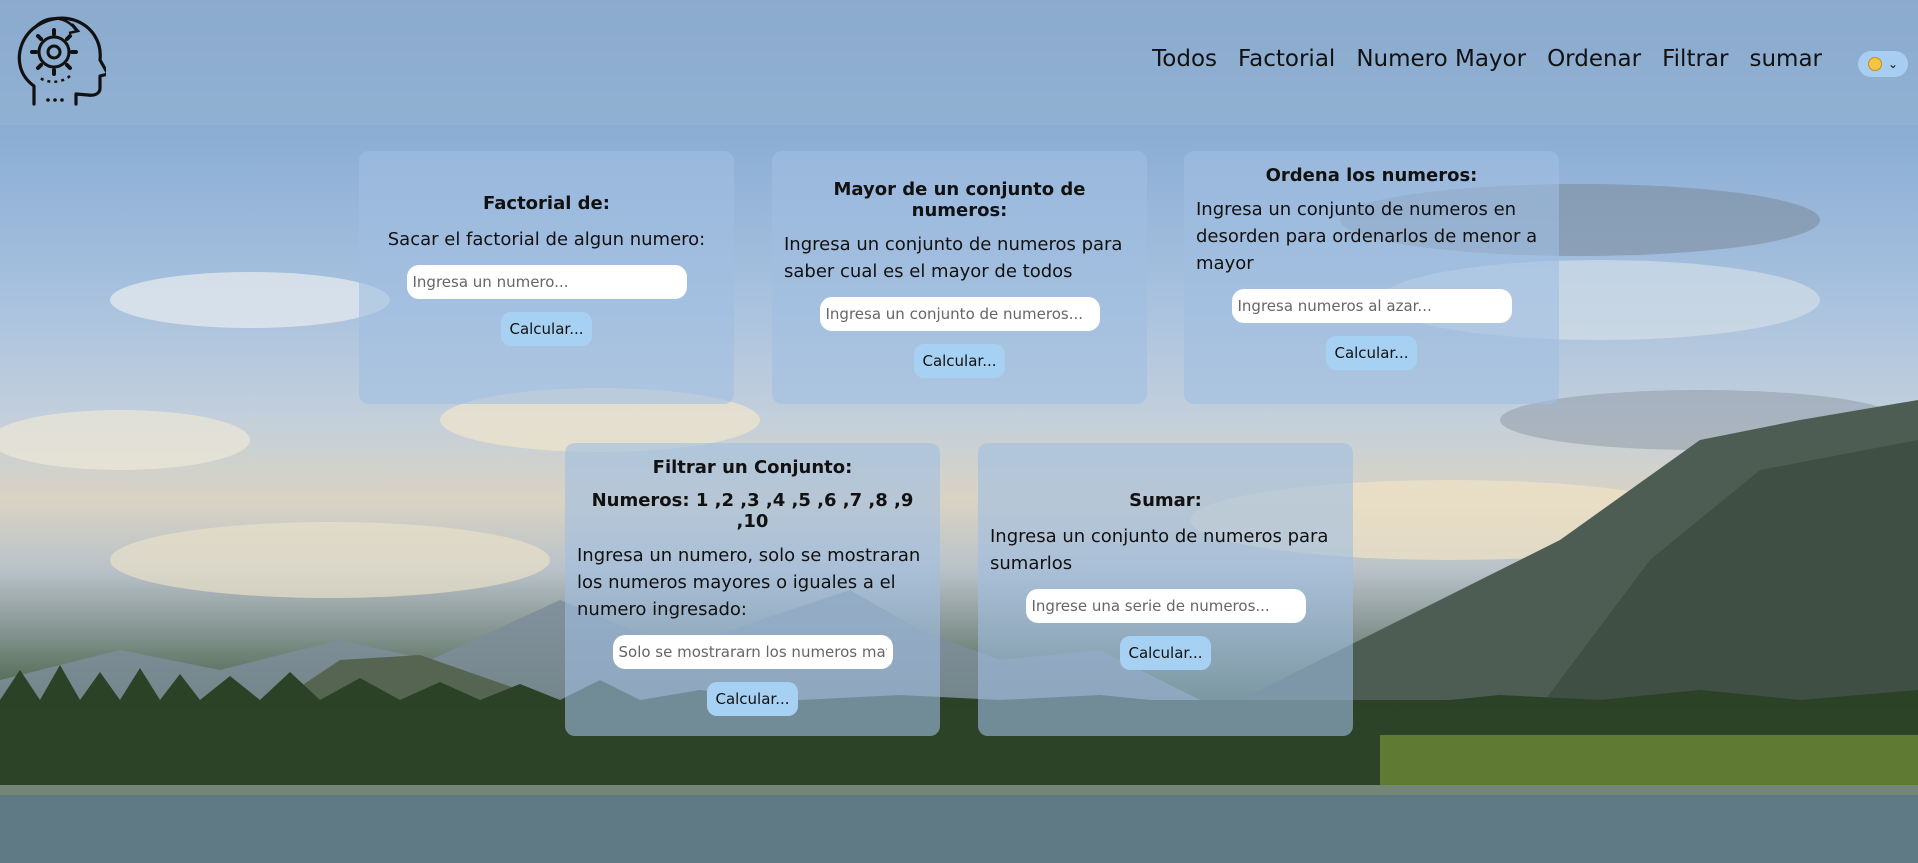 The height and width of the screenshot is (863, 1918). I want to click on factorial-input, so click(546, 282).